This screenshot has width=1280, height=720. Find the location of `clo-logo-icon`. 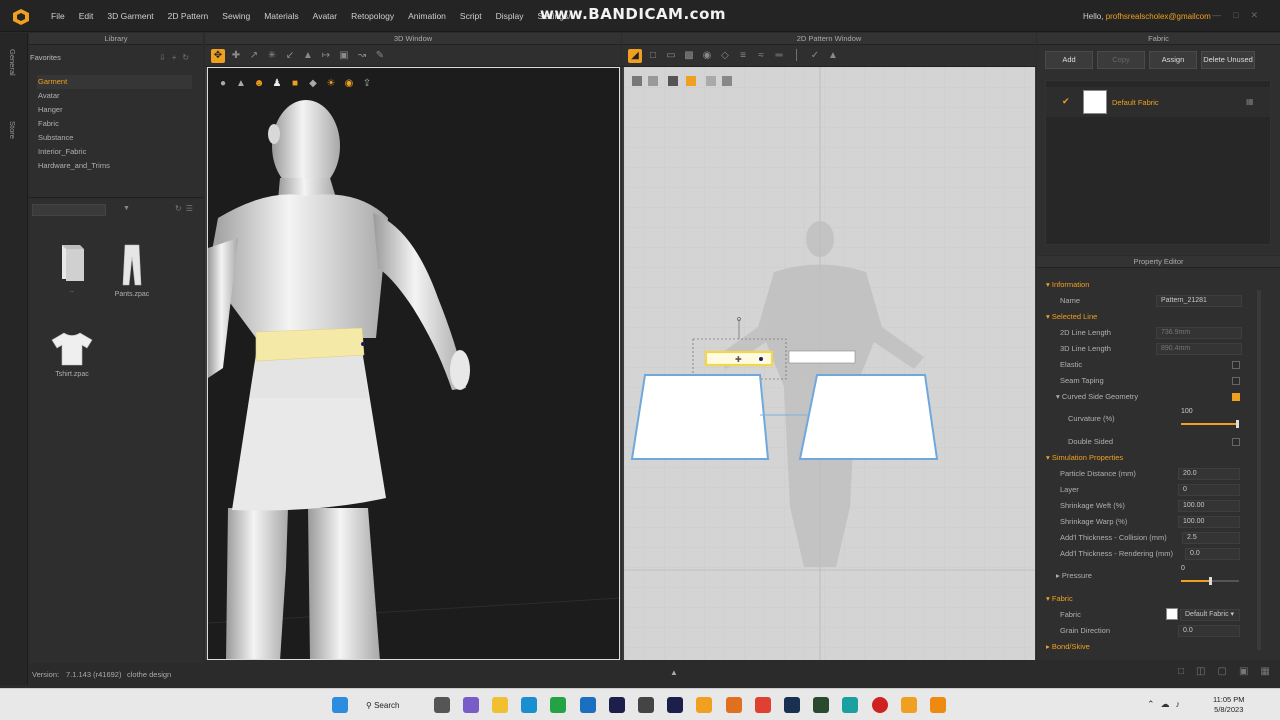

clo-logo-icon is located at coordinates (21, 17).